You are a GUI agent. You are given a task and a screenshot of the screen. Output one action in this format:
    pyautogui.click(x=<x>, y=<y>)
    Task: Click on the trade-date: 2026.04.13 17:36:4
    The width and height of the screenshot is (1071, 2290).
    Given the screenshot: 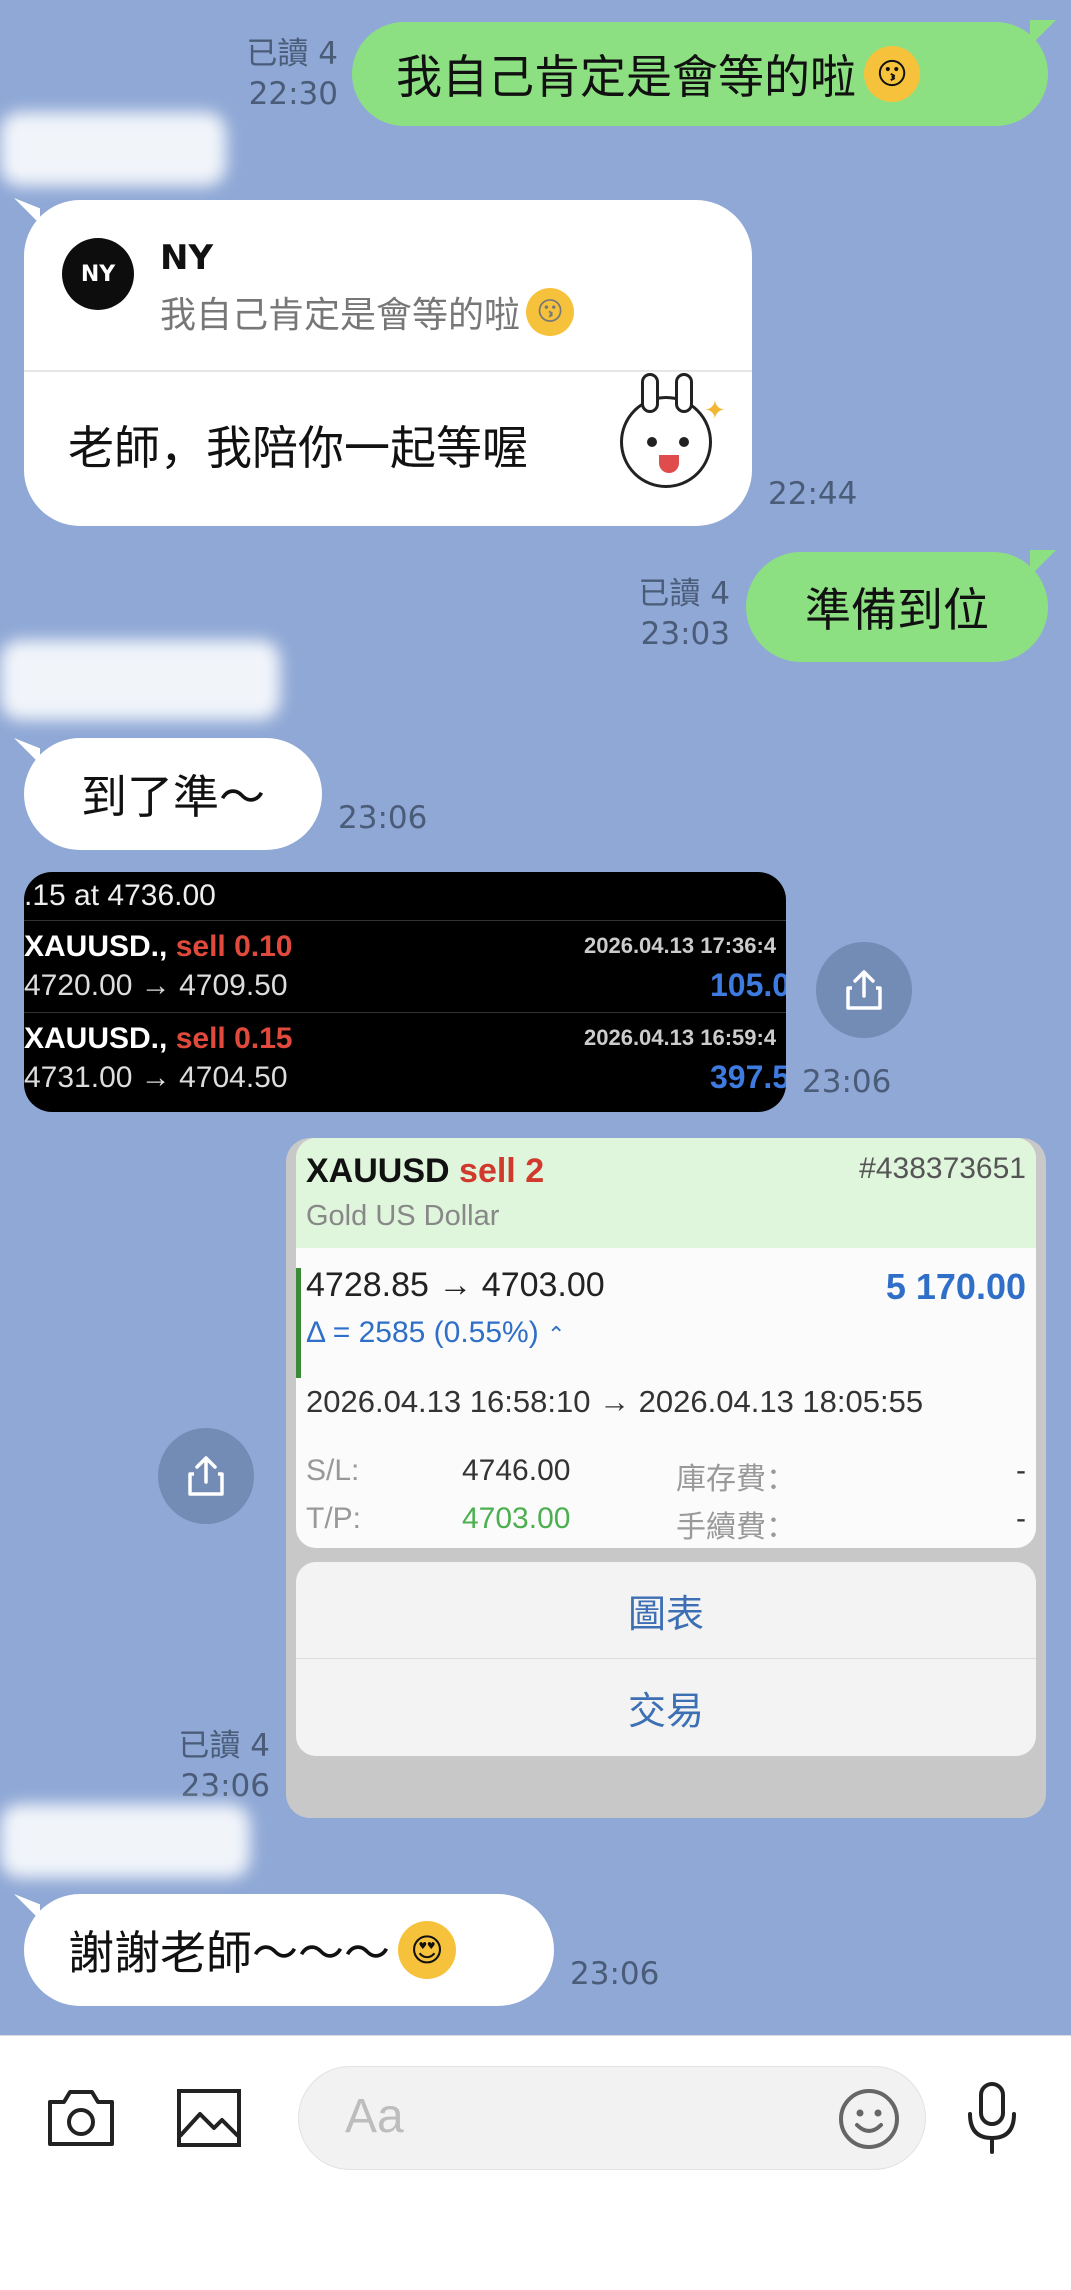 What is the action you would take?
    pyautogui.click(x=680, y=945)
    